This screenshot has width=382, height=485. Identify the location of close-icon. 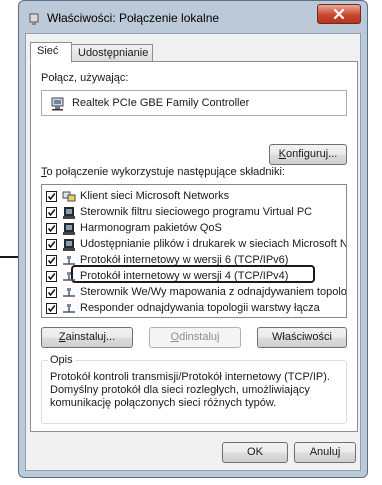
(339, 14).